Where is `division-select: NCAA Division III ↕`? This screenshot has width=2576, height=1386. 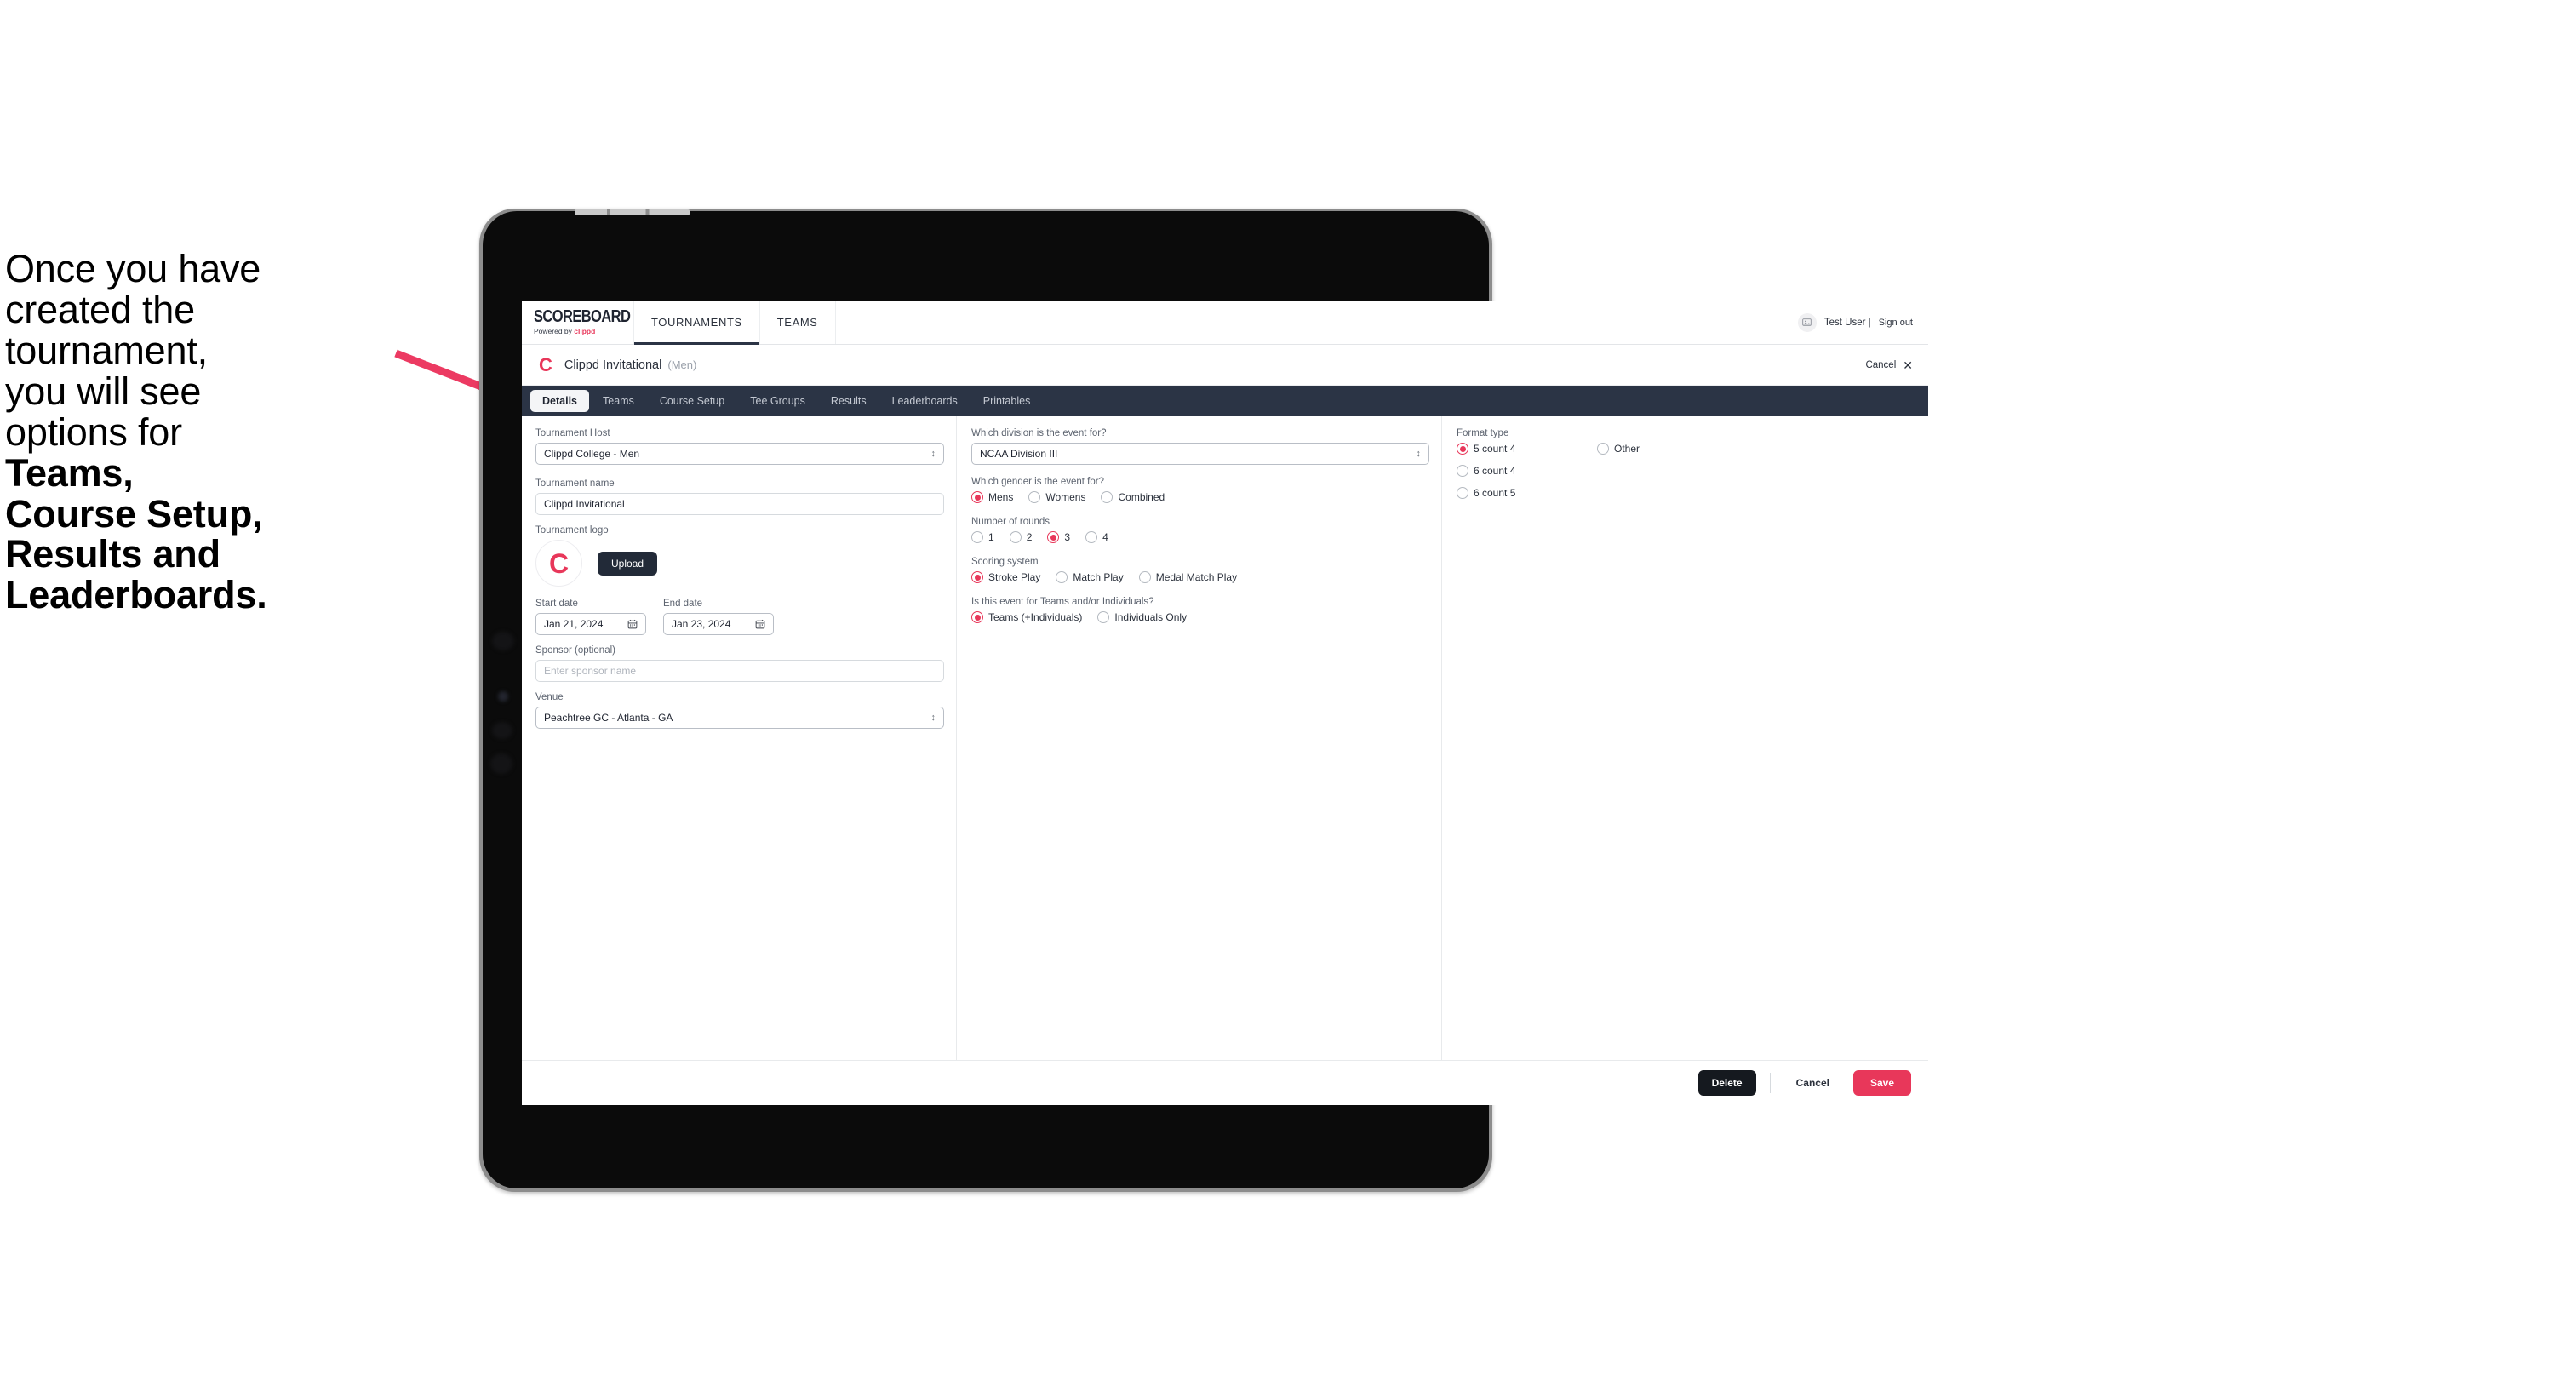 division-select: NCAA Division III ↕ is located at coordinates (1200, 454).